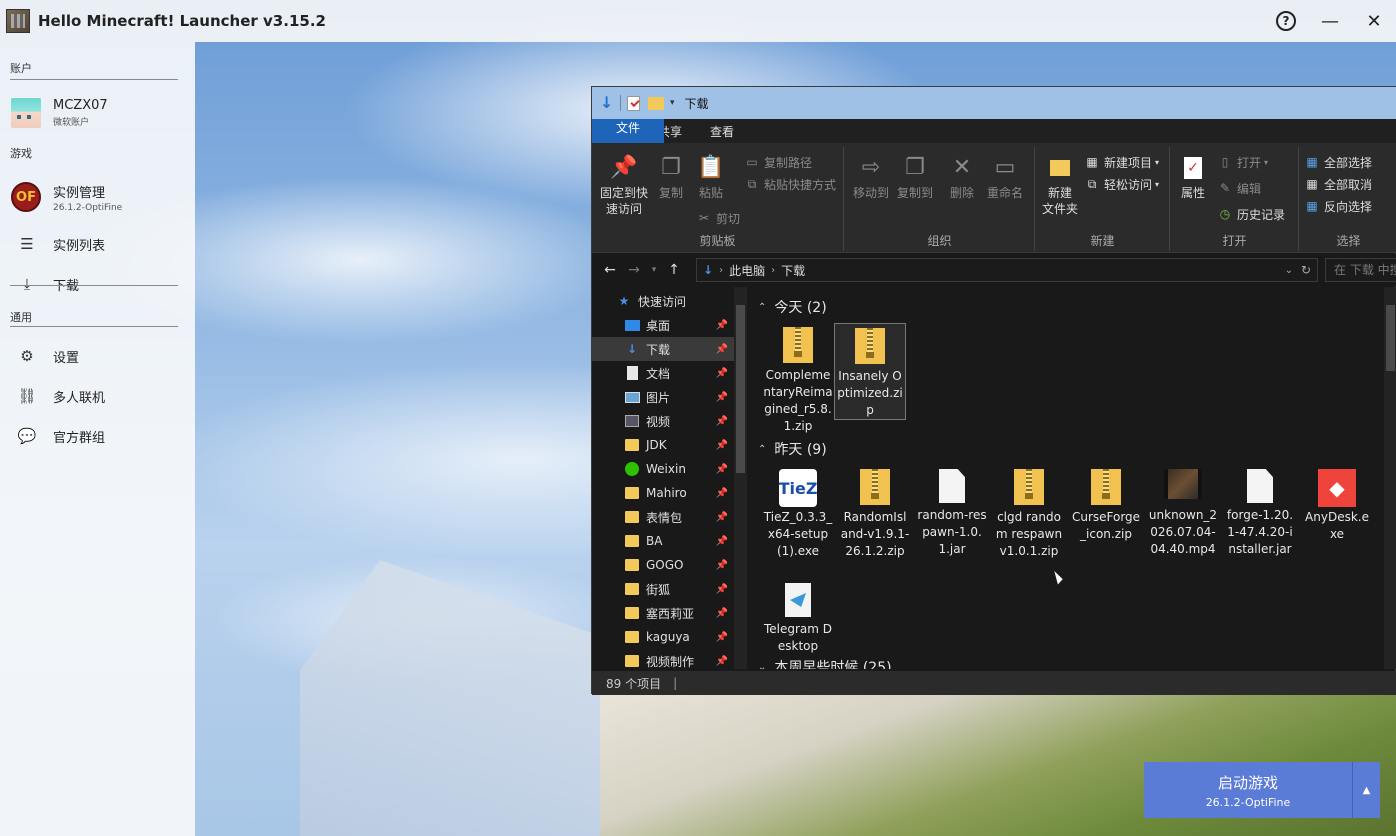  I want to click on nav-item: ↓ 下载 📌, so click(663, 349).